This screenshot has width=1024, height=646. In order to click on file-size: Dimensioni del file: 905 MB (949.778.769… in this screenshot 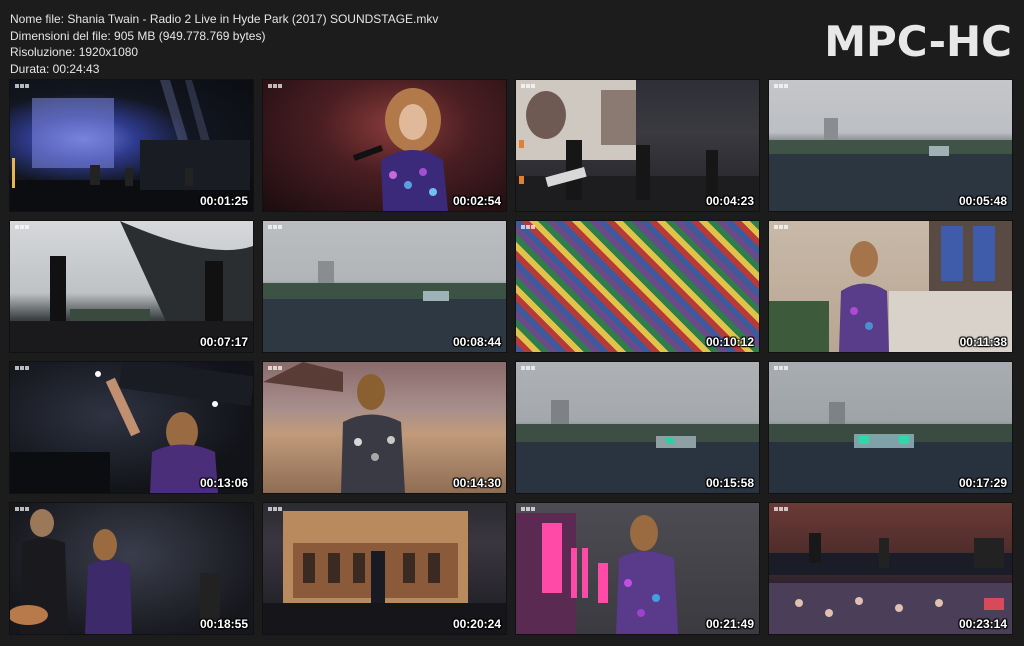, I will do `click(138, 35)`.